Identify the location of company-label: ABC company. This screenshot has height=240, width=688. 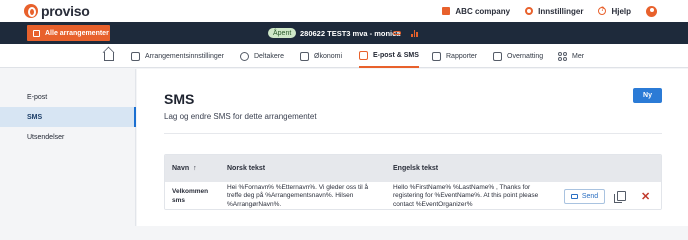
(483, 11).